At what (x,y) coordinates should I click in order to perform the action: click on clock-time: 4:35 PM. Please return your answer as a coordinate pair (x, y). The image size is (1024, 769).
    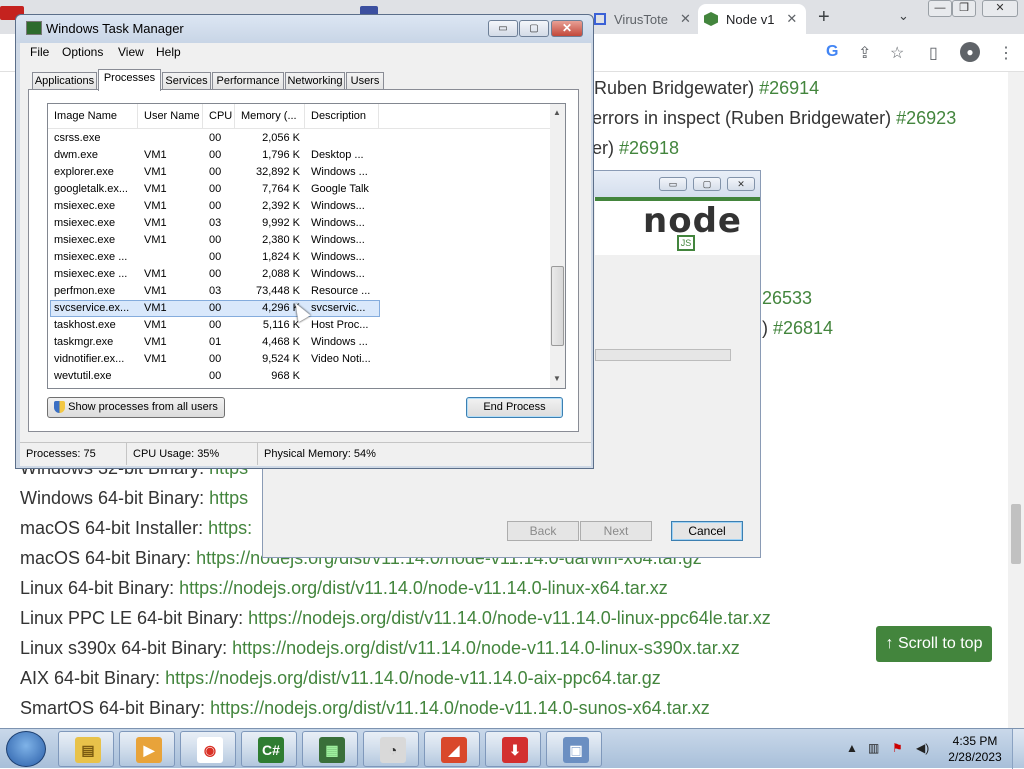
    Looking at the image, I should click on (975, 741).